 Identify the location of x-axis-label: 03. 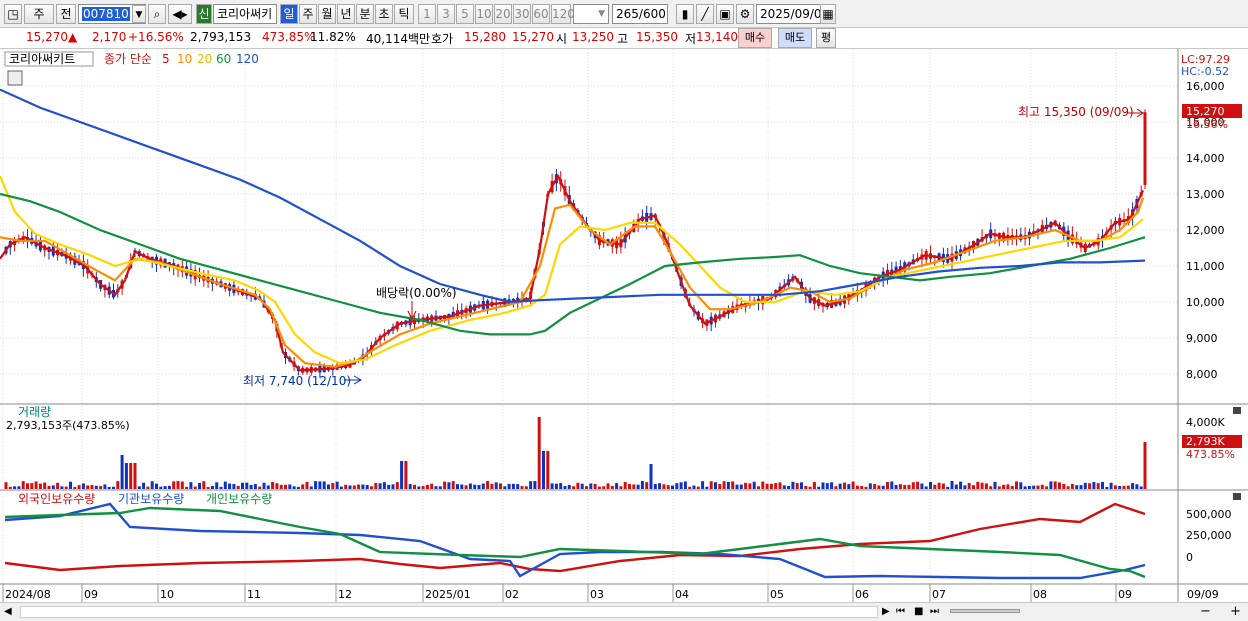
(597, 594).